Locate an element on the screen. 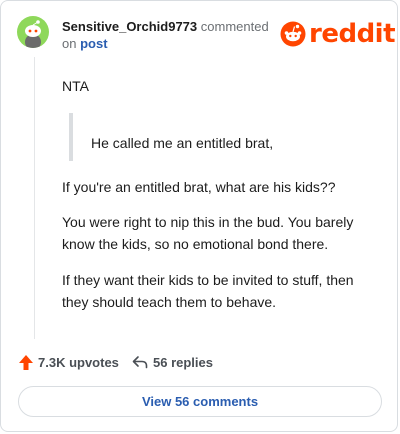 Image resolution: width=400 pixels, height=434 pixels. blockquote-text: He called me an entitled brat, is located at coordinates (182, 143).